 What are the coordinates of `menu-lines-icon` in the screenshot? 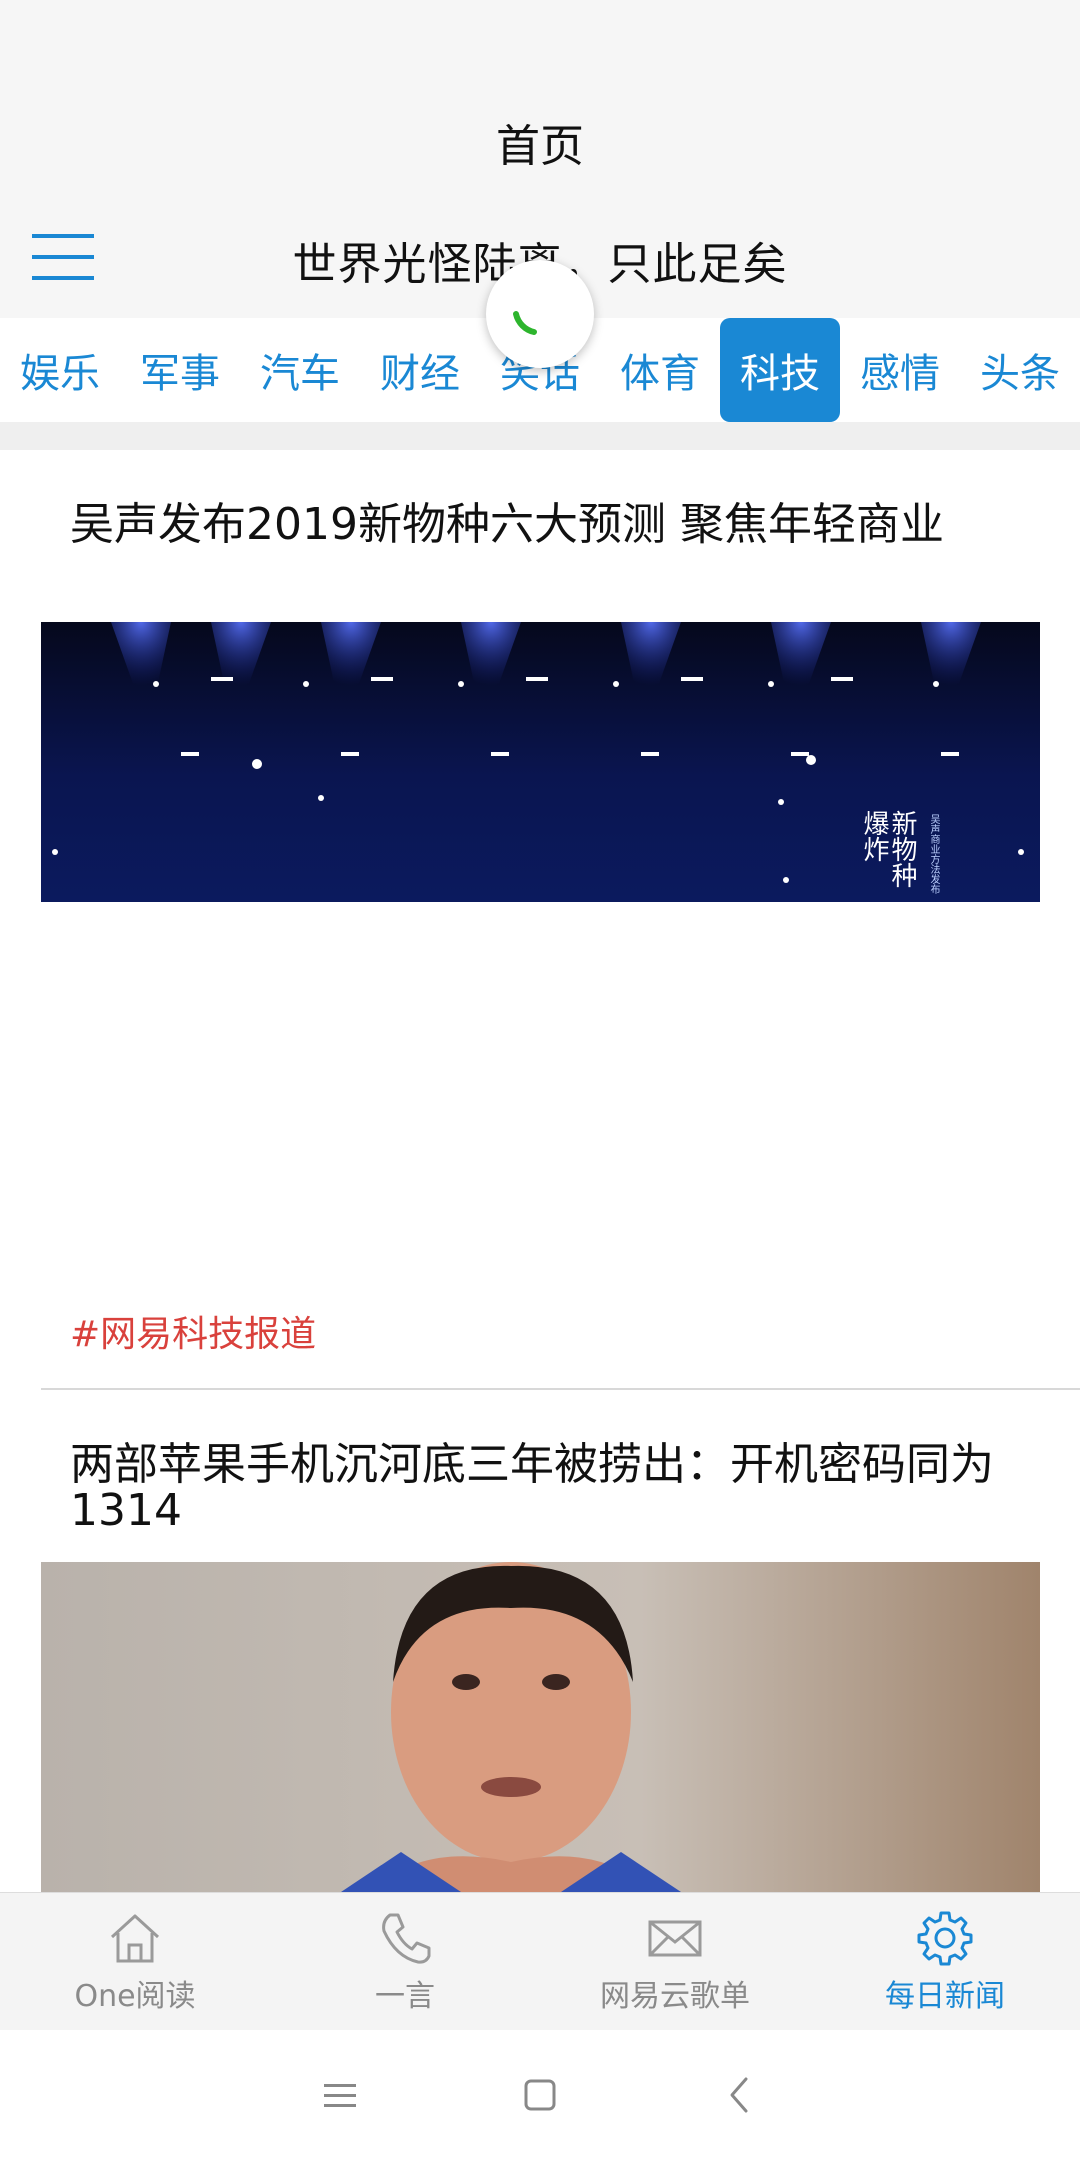 It's located at (340, 2095).